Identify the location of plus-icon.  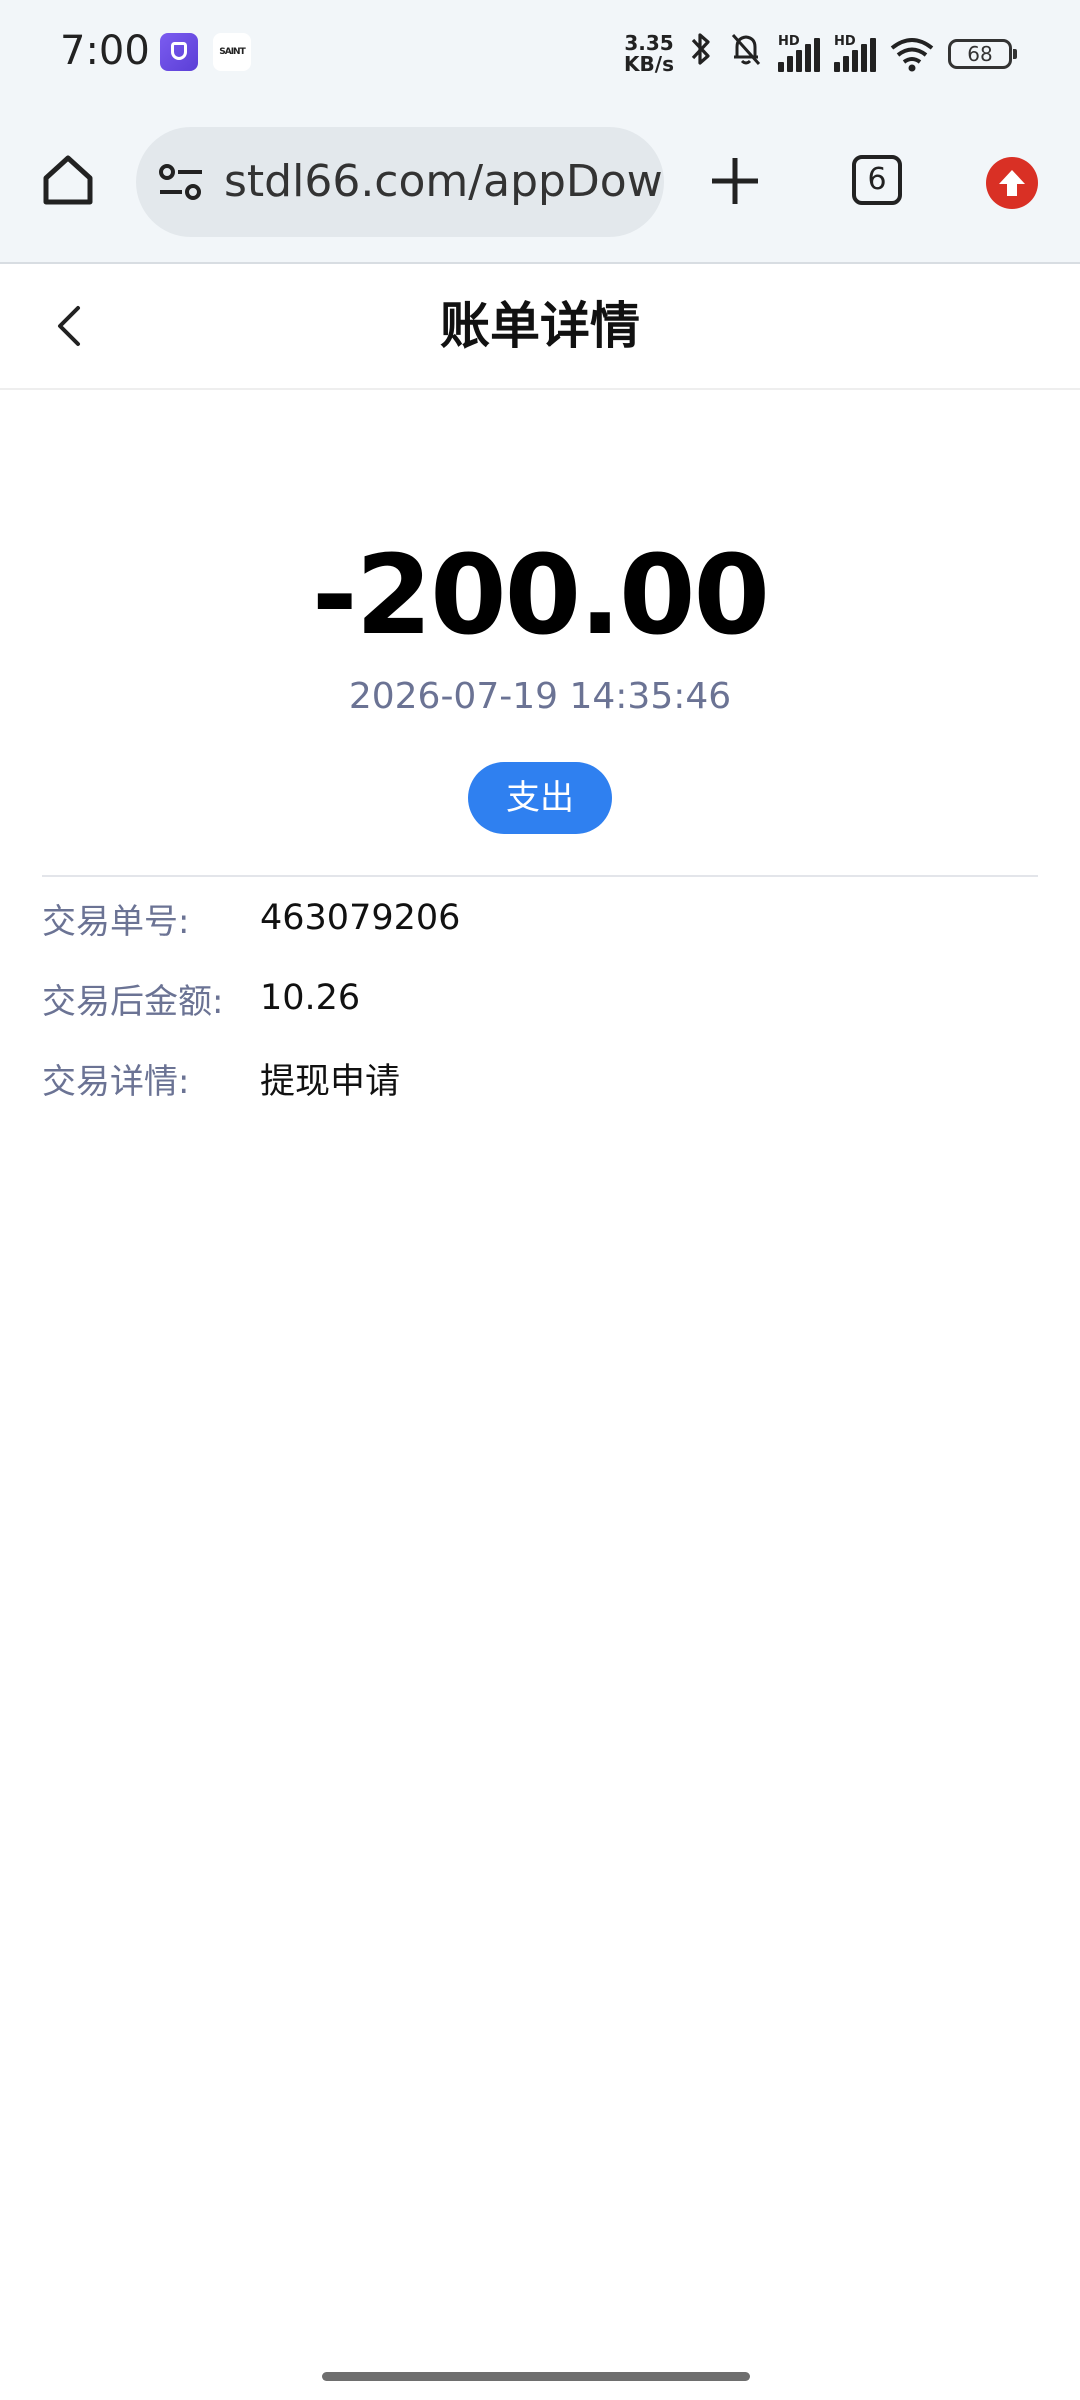
(735, 181).